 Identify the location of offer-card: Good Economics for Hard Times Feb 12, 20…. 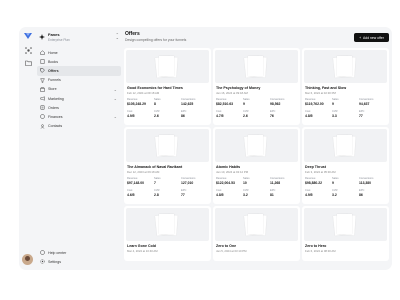
(167, 86).